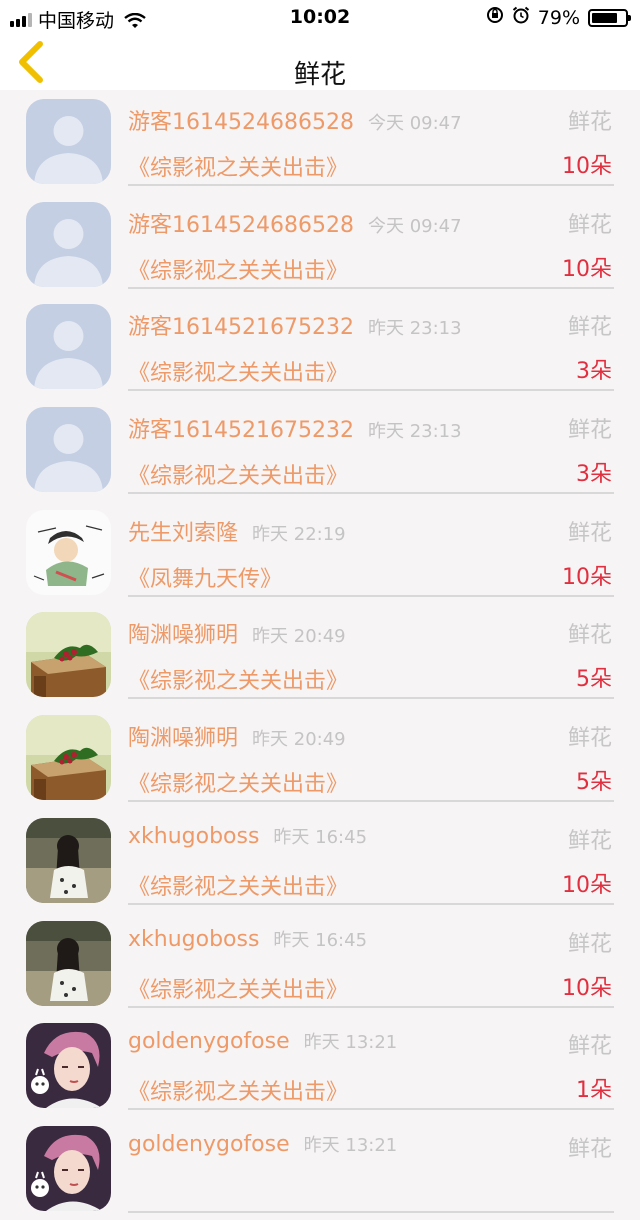  What do you see at coordinates (319, 75) in the screenshot?
I see `page-title: 鲜花` at bounding box center [319, 75].